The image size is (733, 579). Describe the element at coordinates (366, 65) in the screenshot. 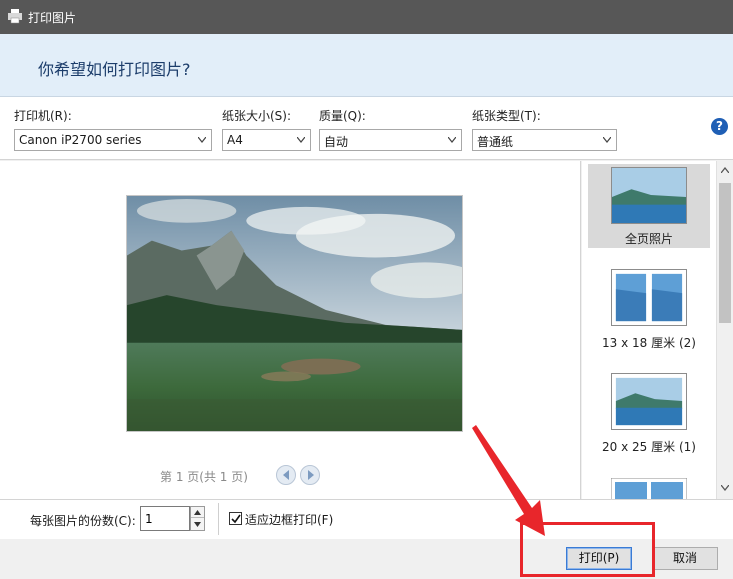

I see `dialog-header: 你希望如何打印图片?` at that location.